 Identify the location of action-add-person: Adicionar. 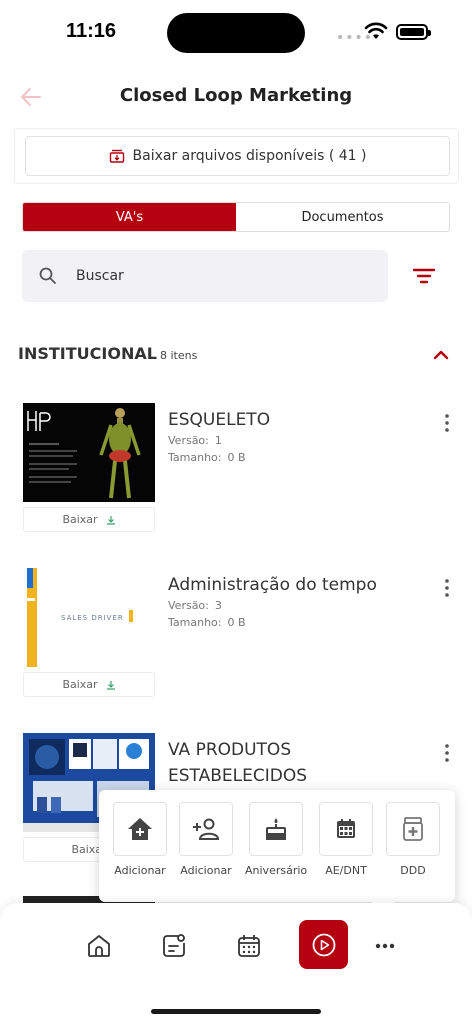
(206, 839).